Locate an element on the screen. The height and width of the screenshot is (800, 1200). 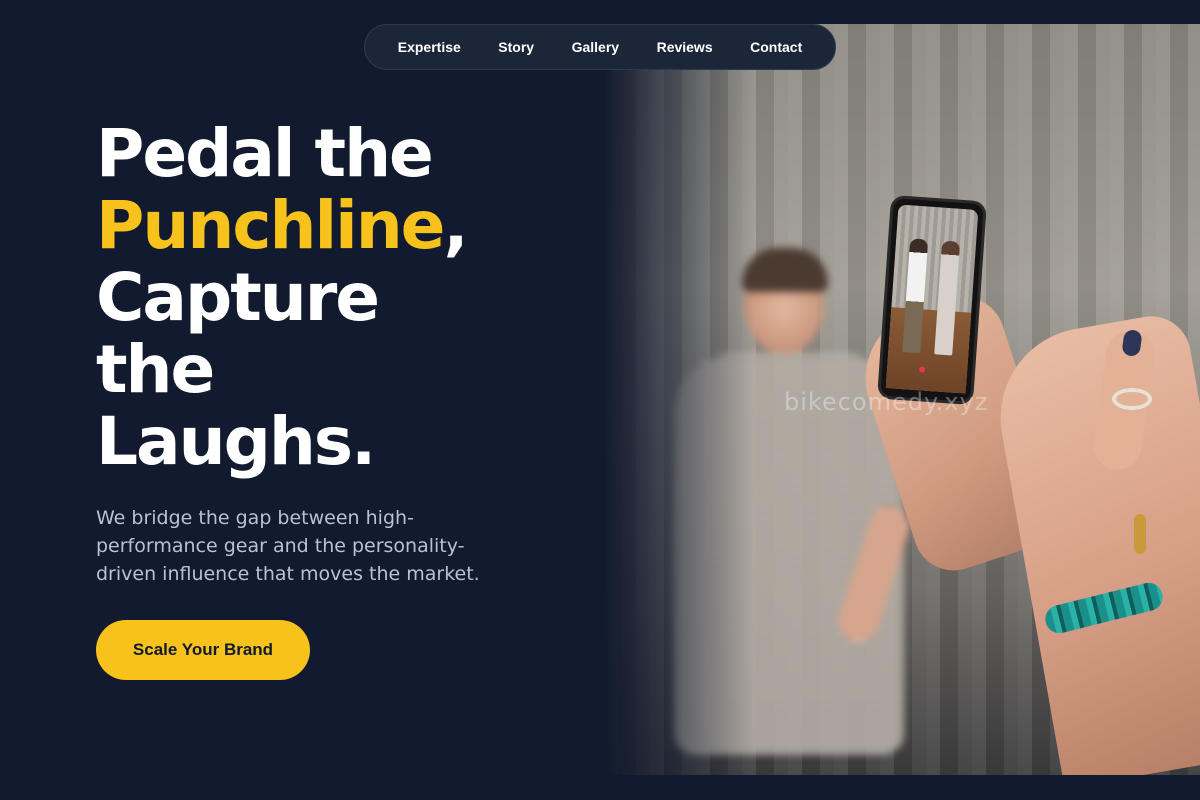
smartphone is located at coordinates (932, 300).